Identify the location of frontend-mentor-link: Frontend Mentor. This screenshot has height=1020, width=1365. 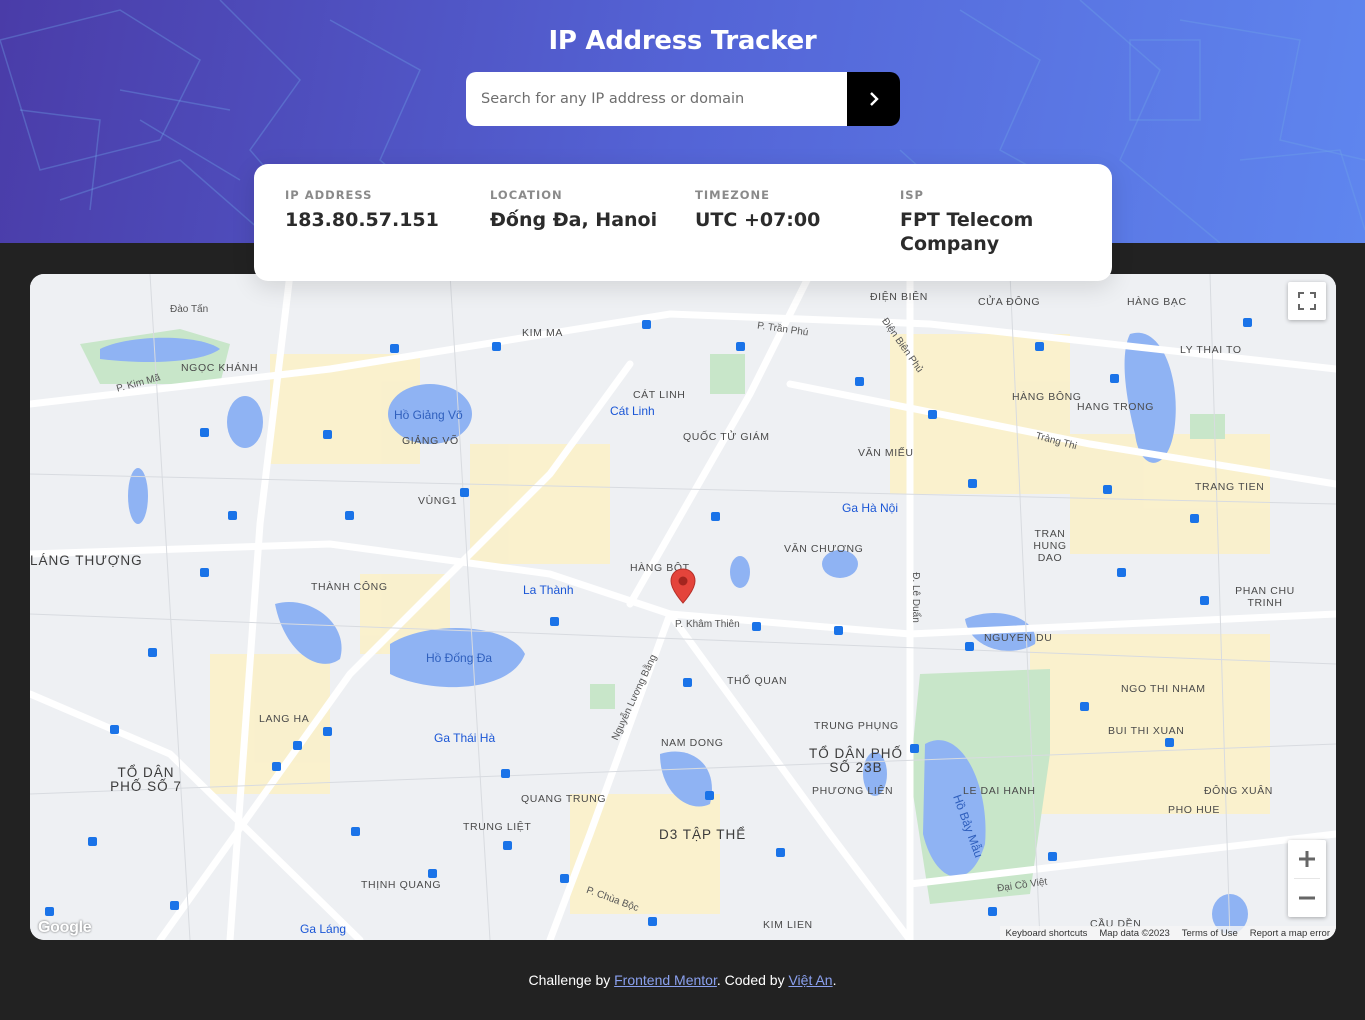
(665, 980).